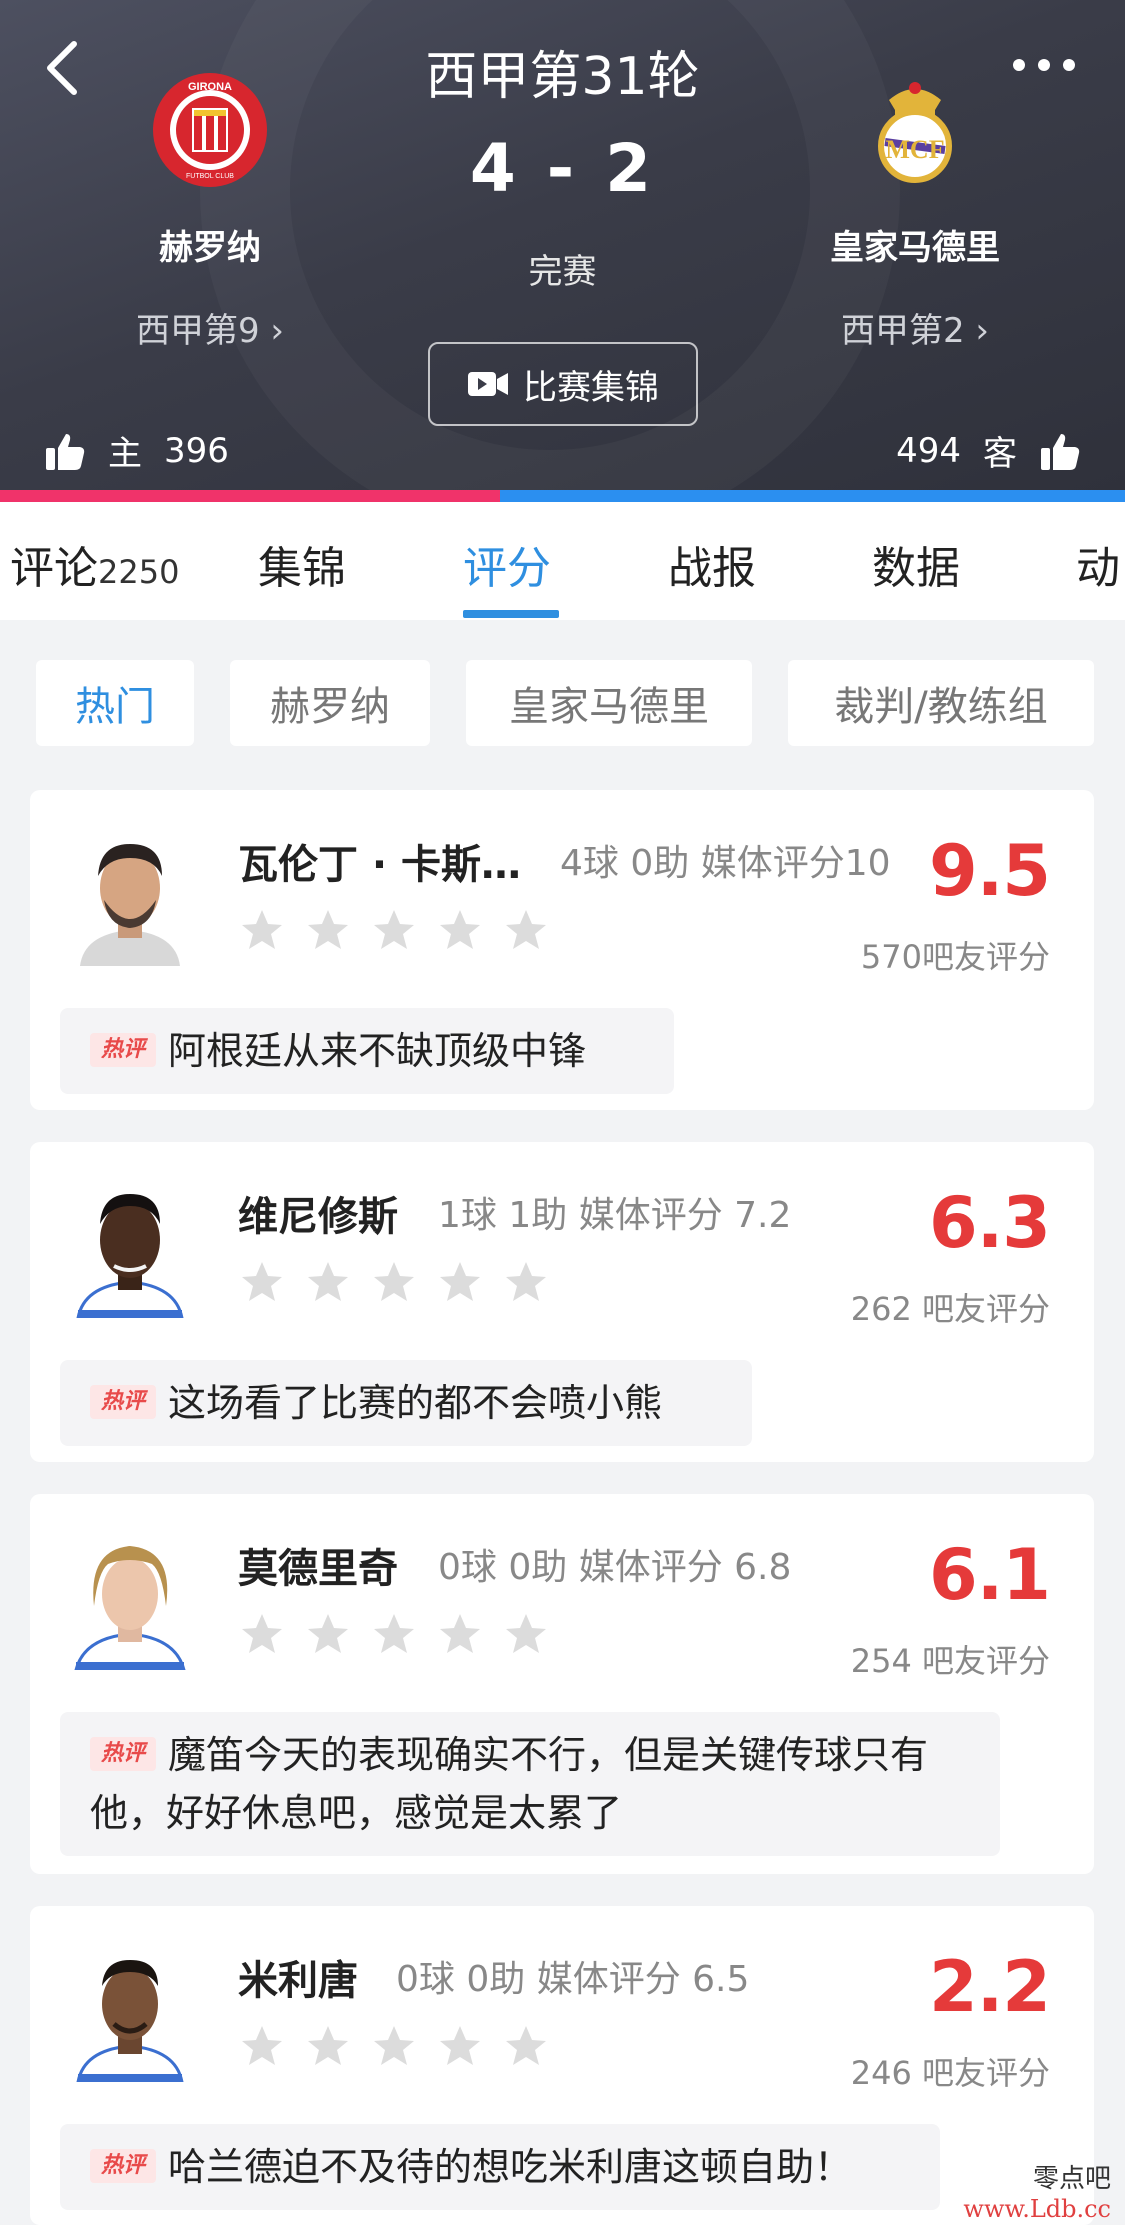 This screenshot has height=2225, width=1125. Describe the element at coordinates (1037, 2209) in the screenshot. I see `watermark-url: www.Ldb.cc` at that location.